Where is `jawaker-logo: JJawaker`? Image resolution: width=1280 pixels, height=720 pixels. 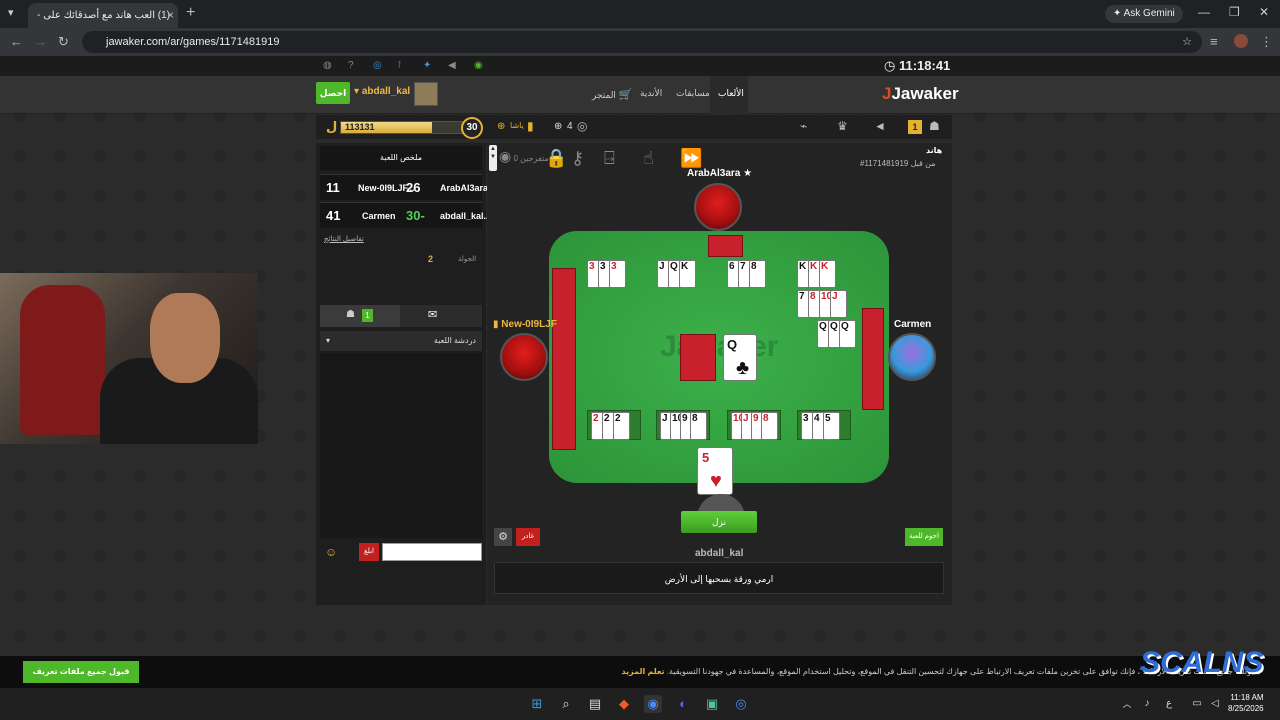
jawaker-logo: JJawaker is located at coordinates (920, 94).